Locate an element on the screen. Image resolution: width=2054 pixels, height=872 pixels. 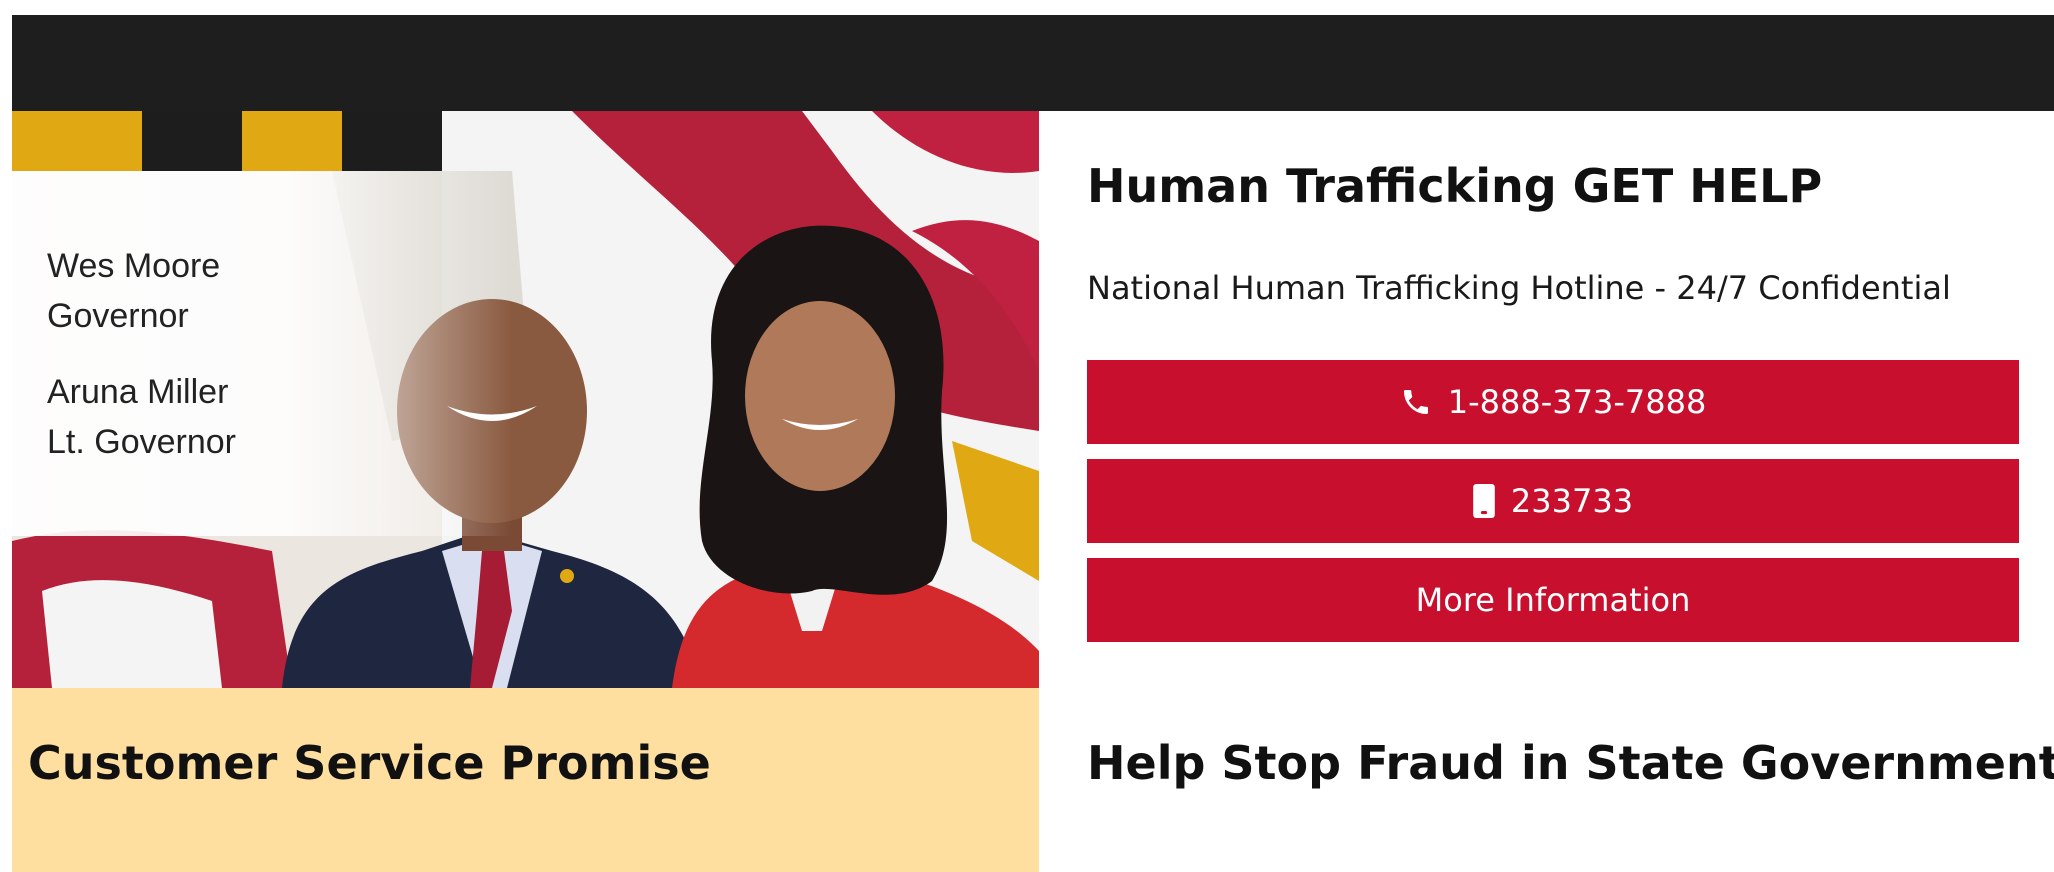
more-information-label: More Information is located at coordinates (1553, 600).